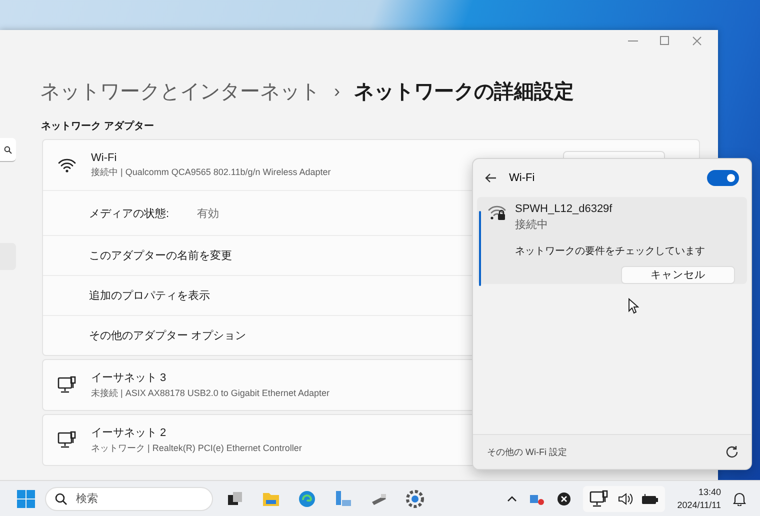  I want to click on option-label: その他のアダプター オプション, so click(167, 335).